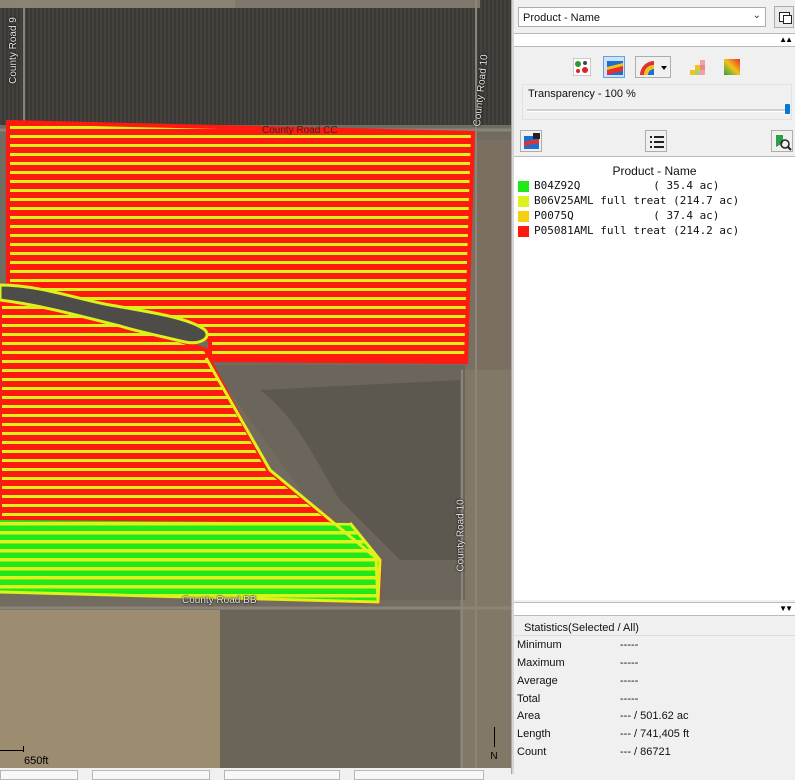 Image resolution: width=795 pixels, height=780 pixels. I want to click on attribute-dropdown: Product - Name ⌄, so click(642, 17).